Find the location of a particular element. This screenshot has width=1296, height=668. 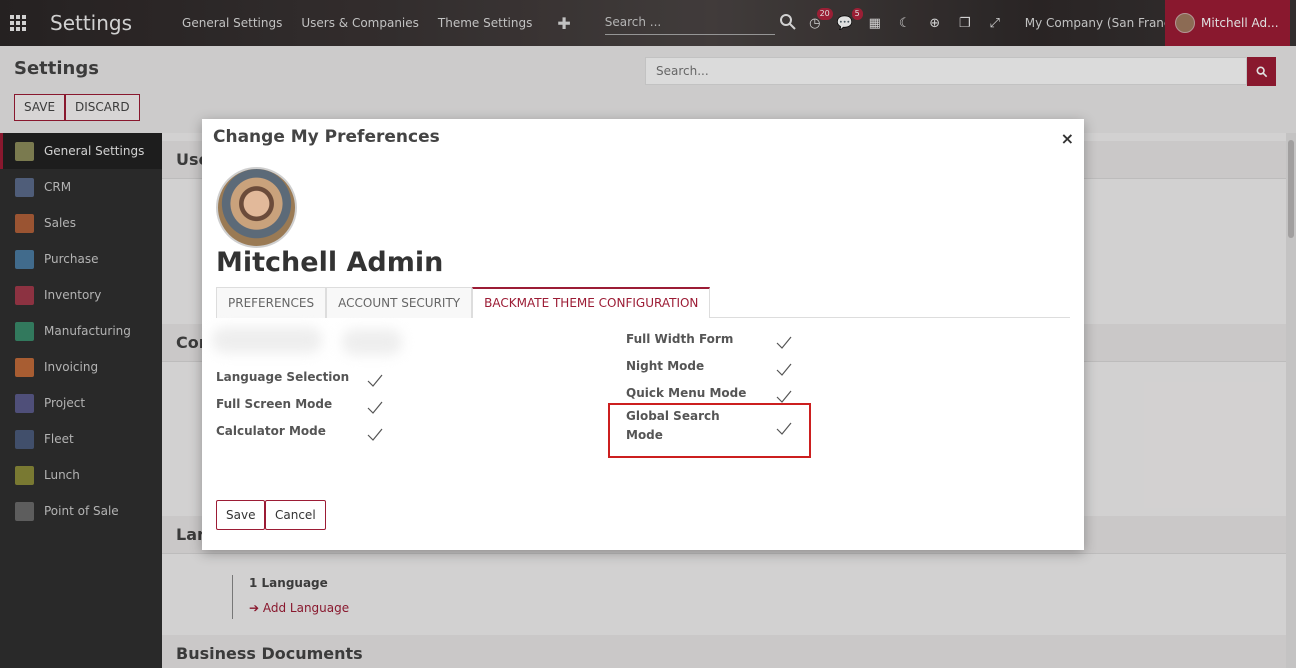

save-button: Save is located at coordinates (241, 515).